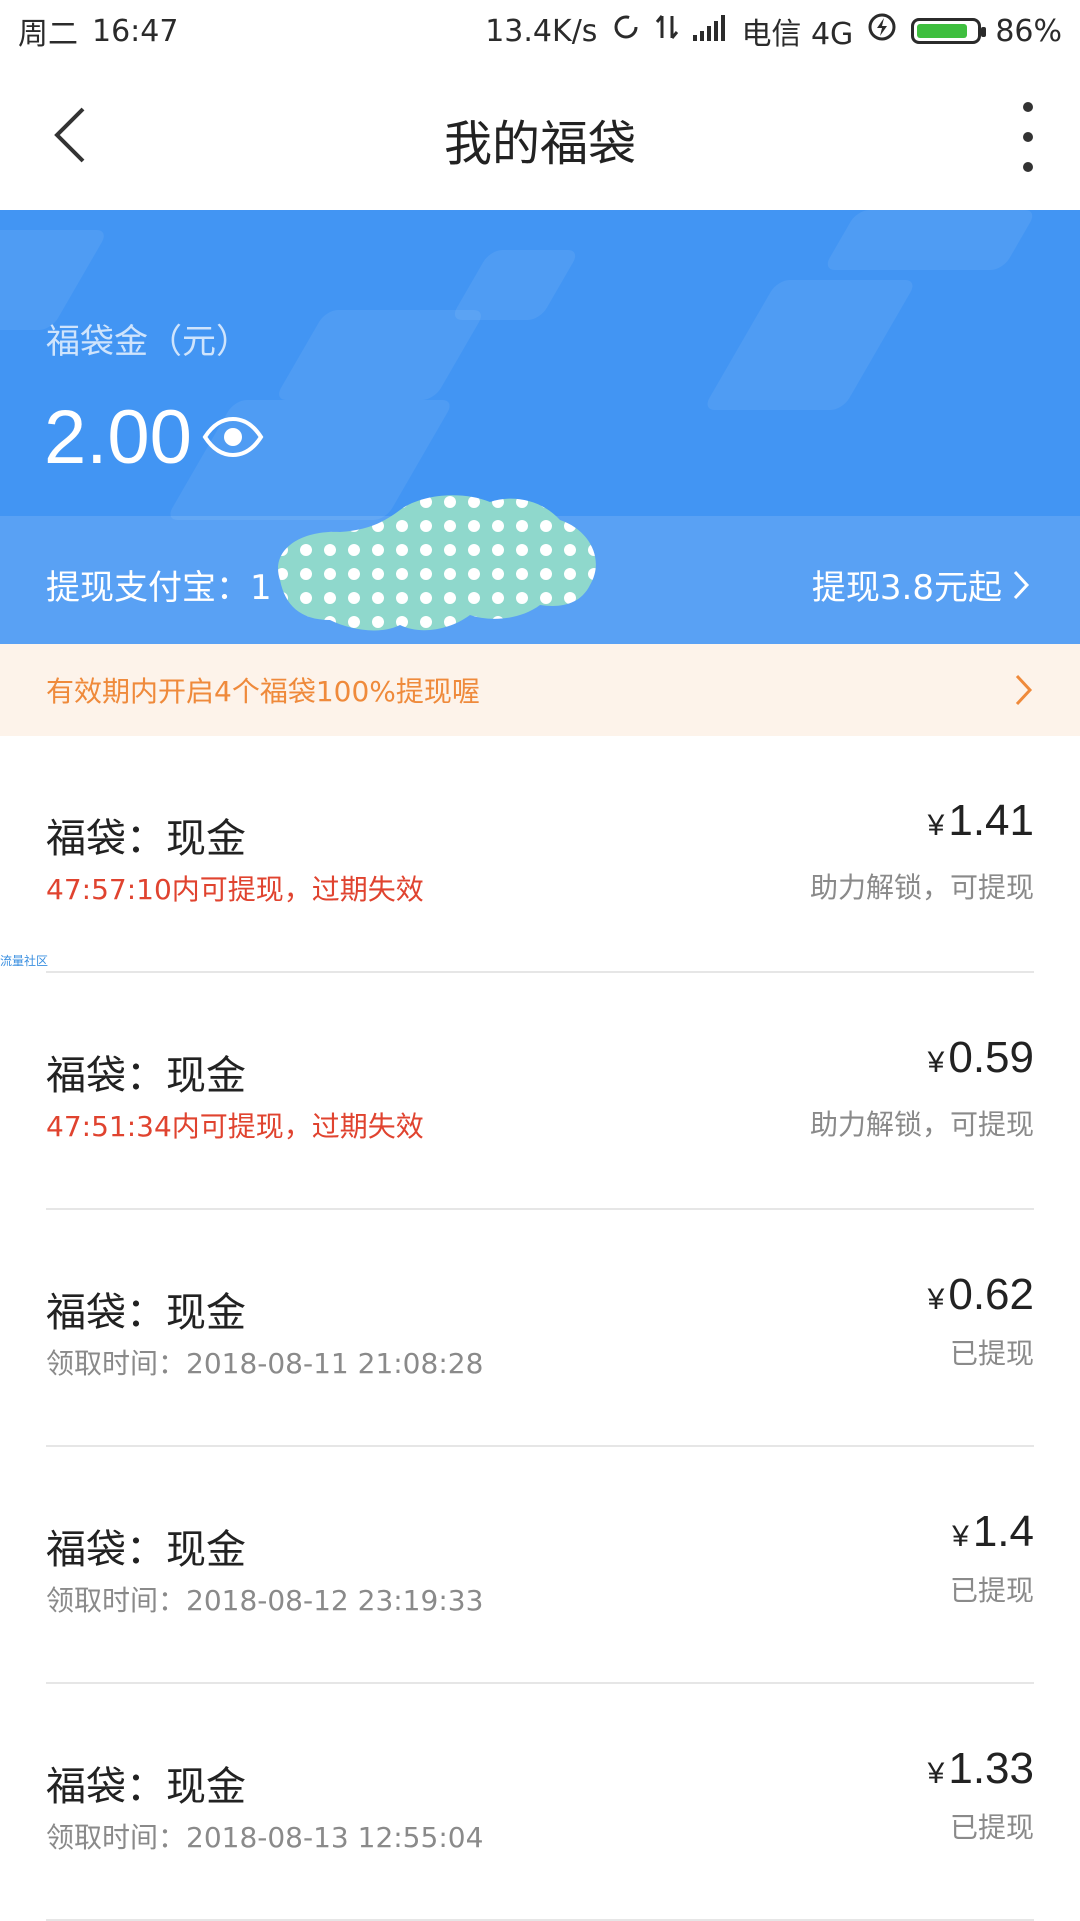 Image resolution: width=1080 pixels, height=1921 pixels. Describe the element at coordinates (882, 31) in the screenshot. I see `charging-icon` at that location.